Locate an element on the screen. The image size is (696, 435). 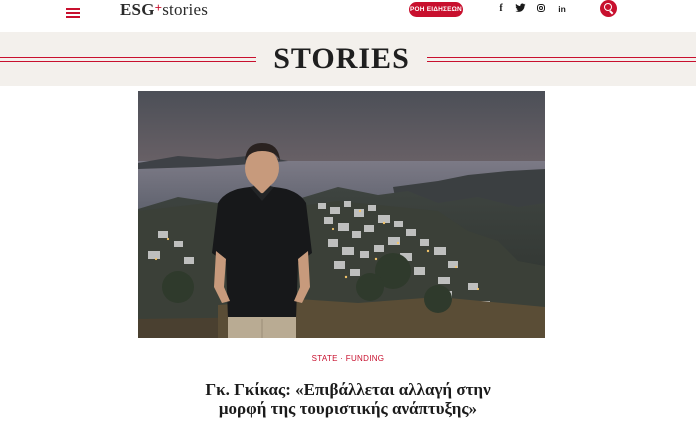
banner-rule-left is located at coordinates (128, 59).